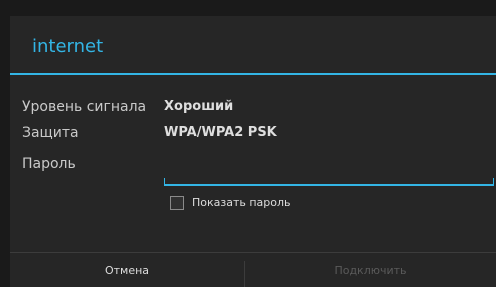 This screenshot has height=287, width=496. I want to click on dialog-title: internet, so click(68, 46).